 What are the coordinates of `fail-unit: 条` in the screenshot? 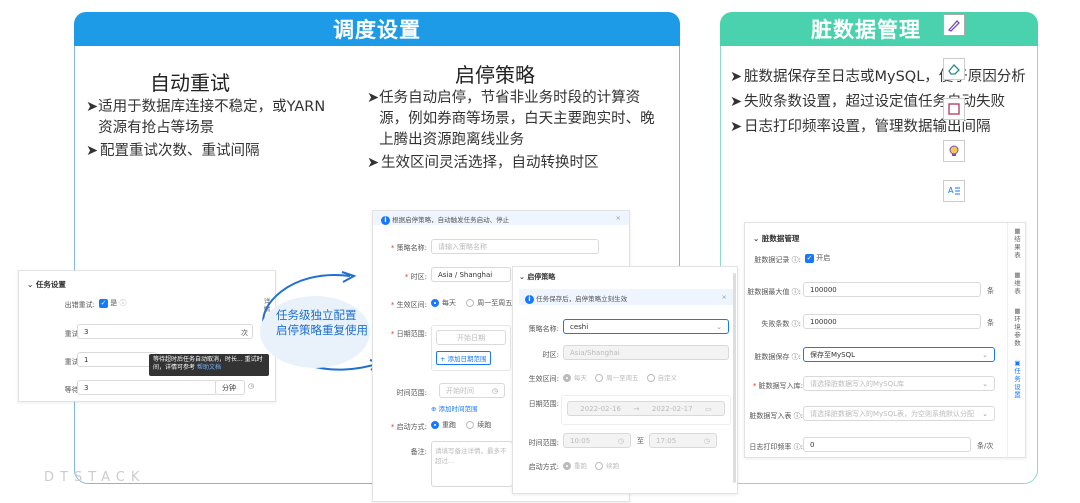 It's located at (990, 323).